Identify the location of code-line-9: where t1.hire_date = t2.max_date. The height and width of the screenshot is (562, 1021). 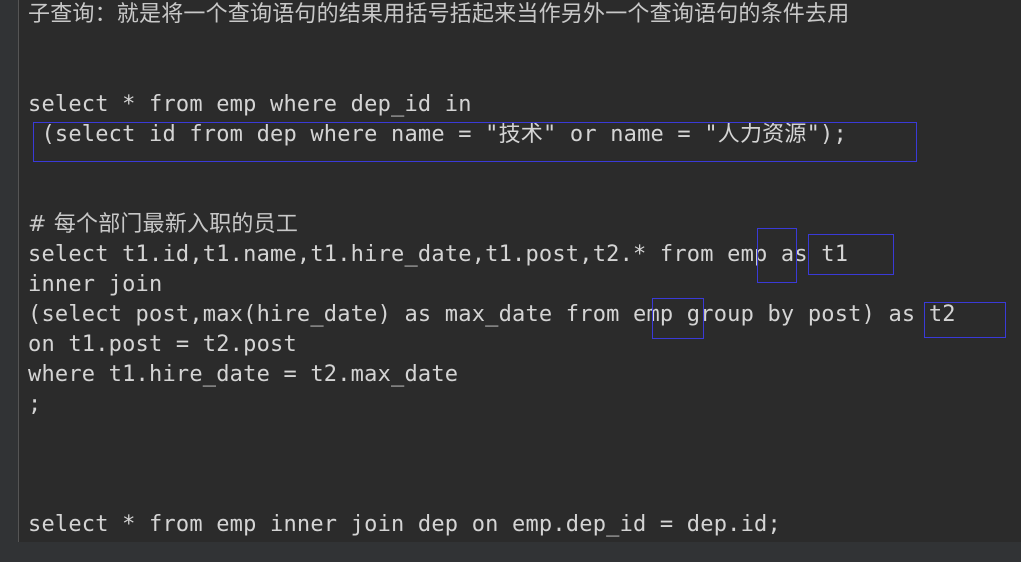
(243, 374).